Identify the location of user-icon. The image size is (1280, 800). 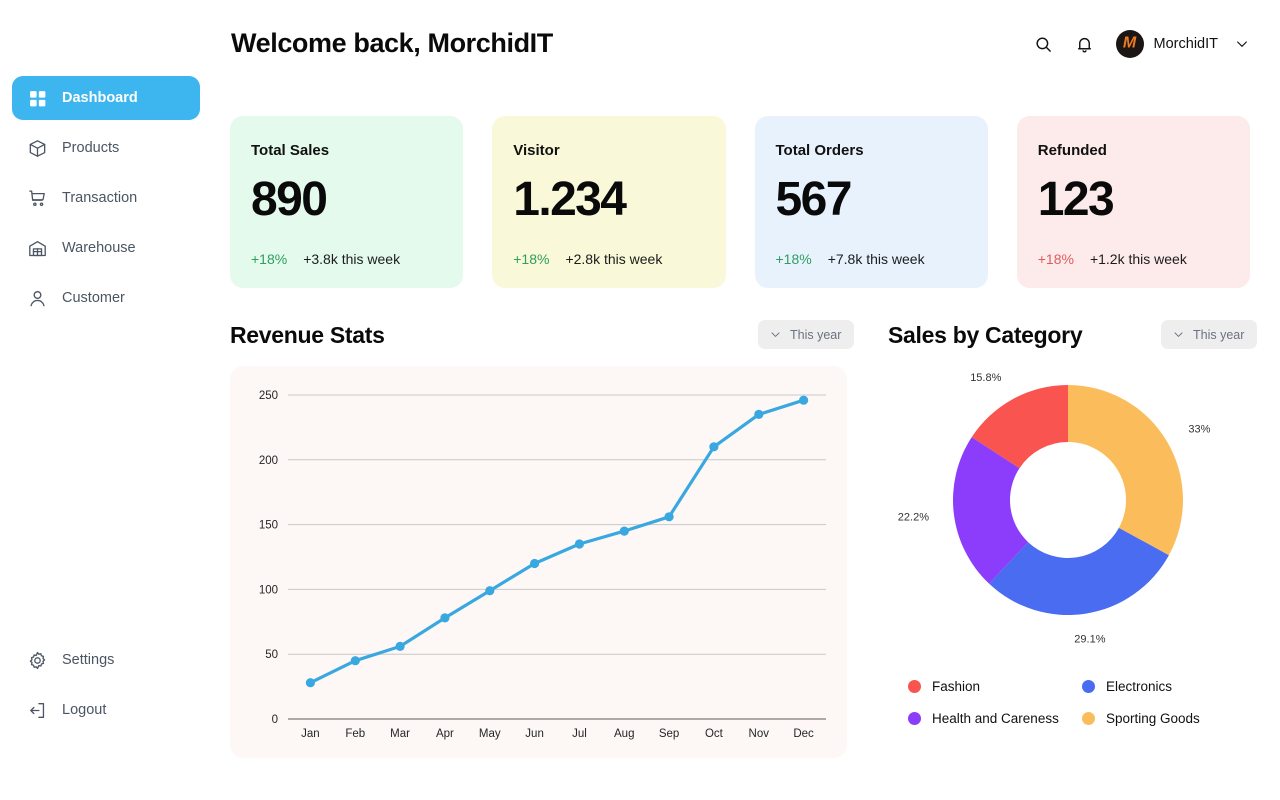
(37, 298).